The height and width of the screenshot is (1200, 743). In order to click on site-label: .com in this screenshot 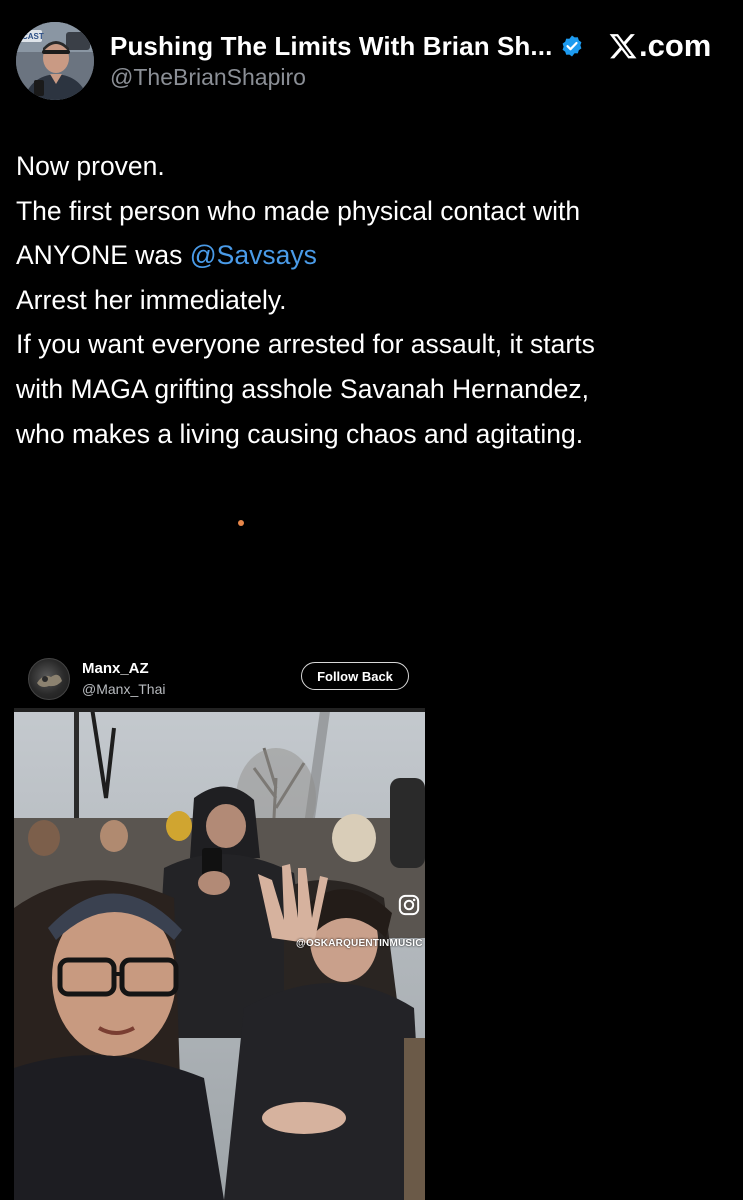, I will do `click(675, 45)`.